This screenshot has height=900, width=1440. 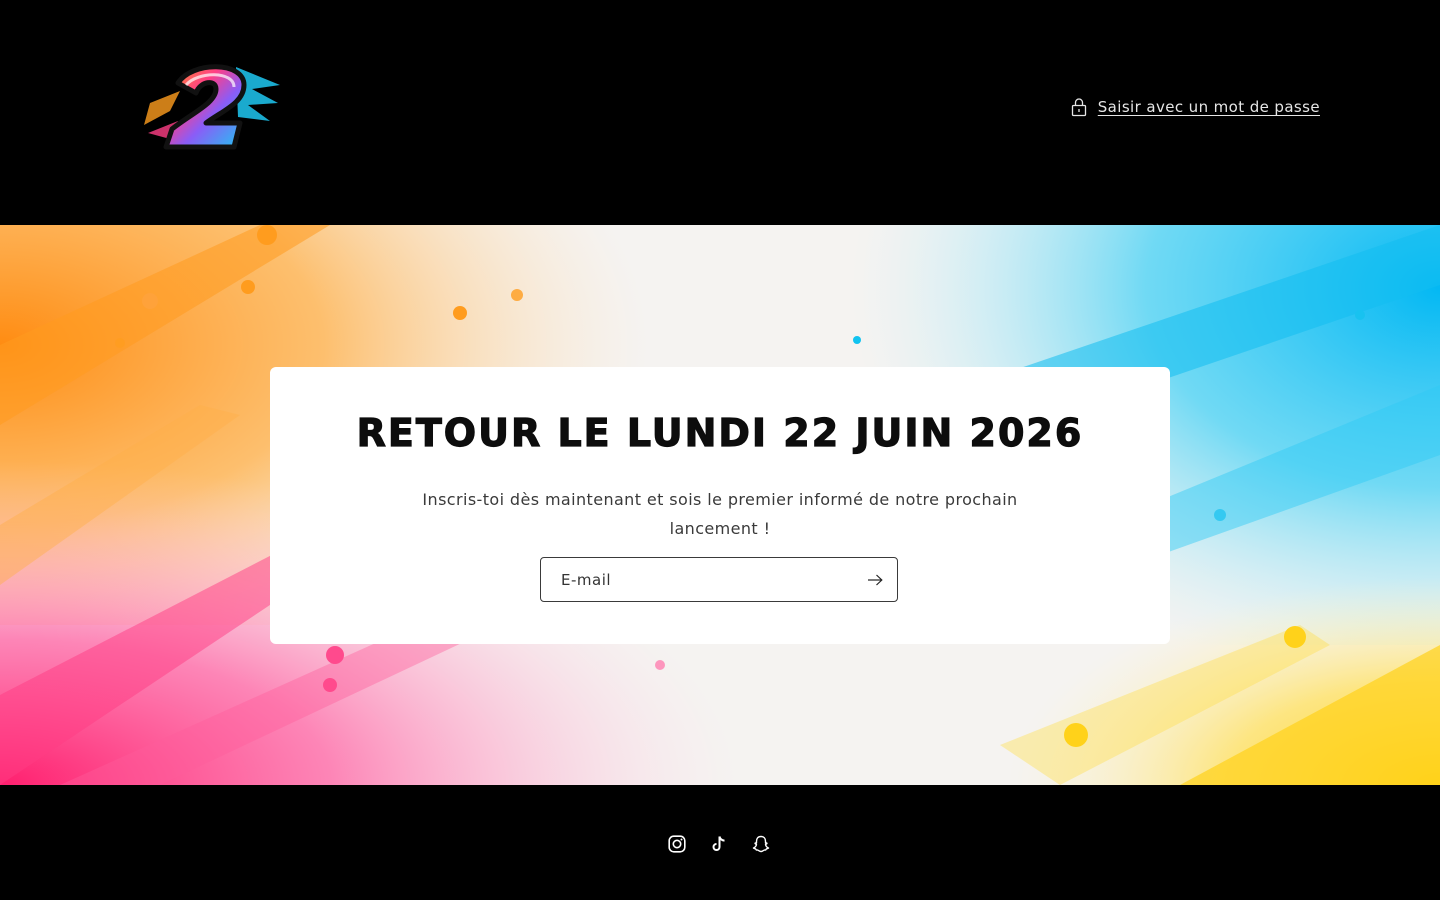 I want to click on page-title: RETOUR LE LUNDI 22 JUIN 2026, so click(x=720, y=432).